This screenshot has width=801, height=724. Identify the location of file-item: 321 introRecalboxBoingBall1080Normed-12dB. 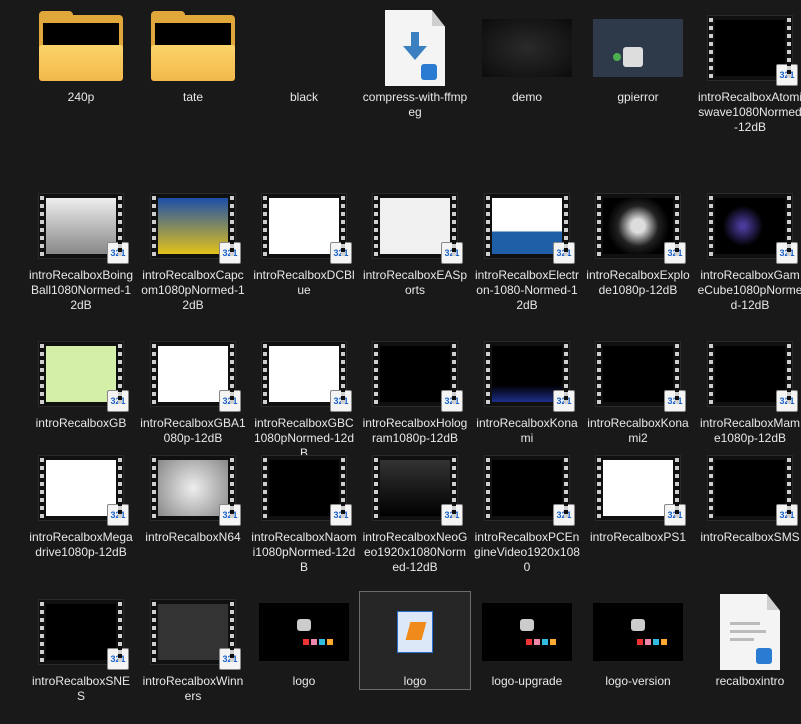
(81, 249).